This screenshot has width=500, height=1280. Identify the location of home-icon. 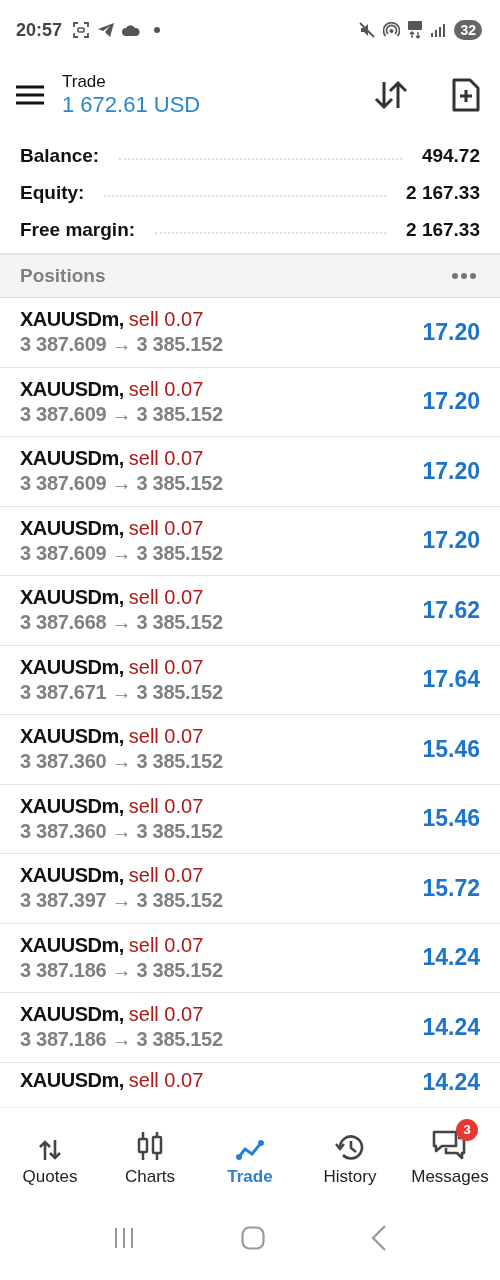
(253, 1237).